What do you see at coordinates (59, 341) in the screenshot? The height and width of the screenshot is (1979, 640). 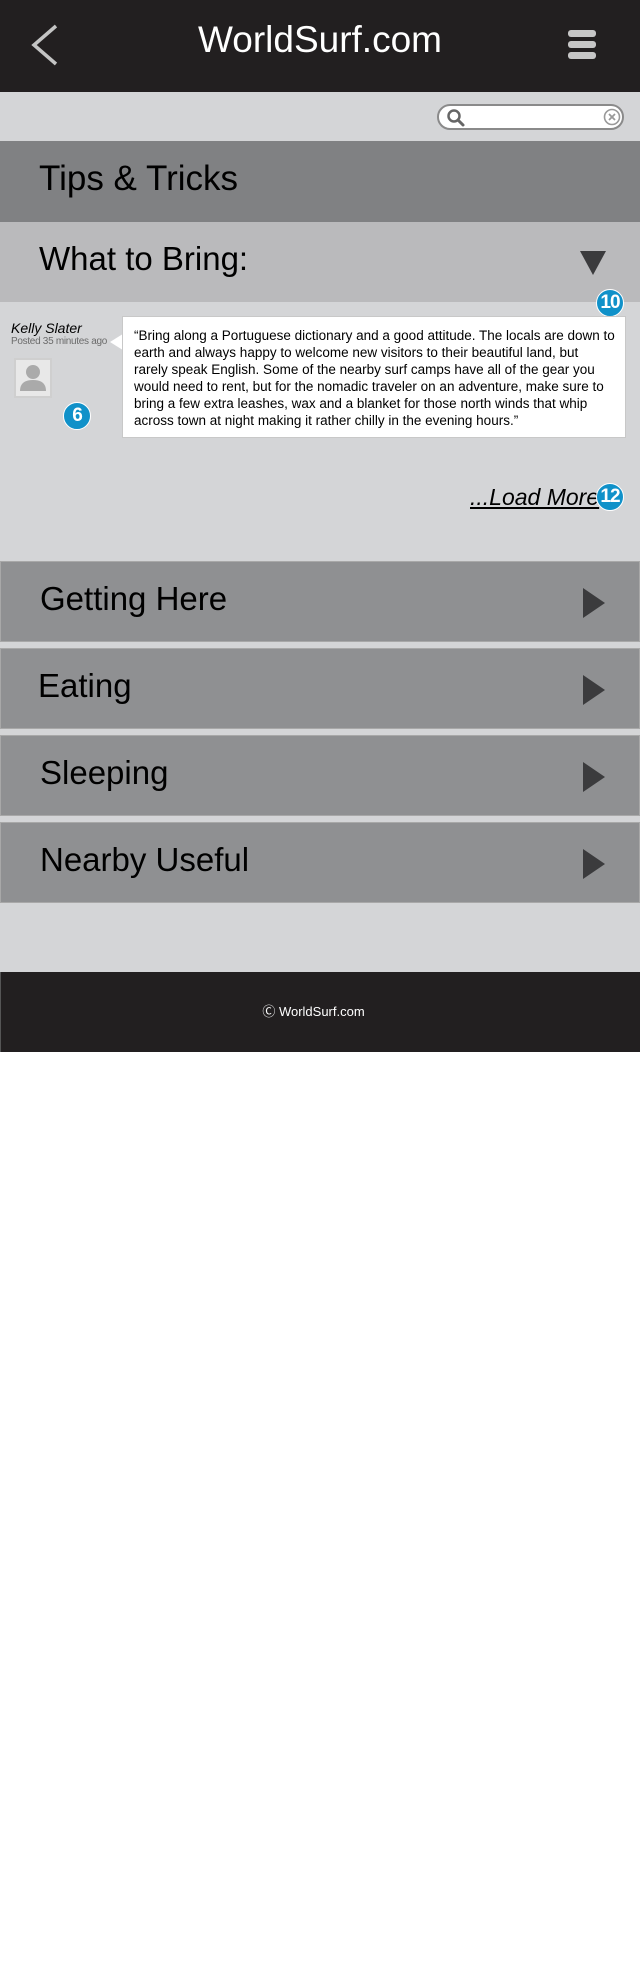 I see `comment-timestamp: Posted 35 minutes ago` at bounding box center [59, 341].